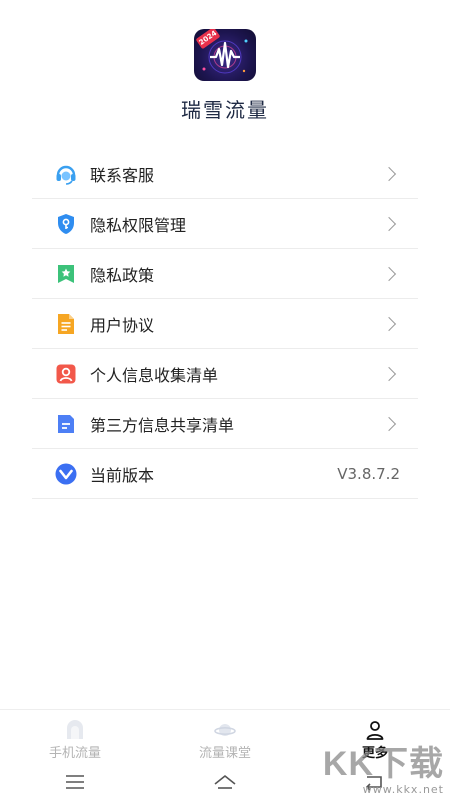 Image resolution: width=450 pixels, height=800 pixels. I want to click on menu-item-label: 隐私政策, so click(122, 275).